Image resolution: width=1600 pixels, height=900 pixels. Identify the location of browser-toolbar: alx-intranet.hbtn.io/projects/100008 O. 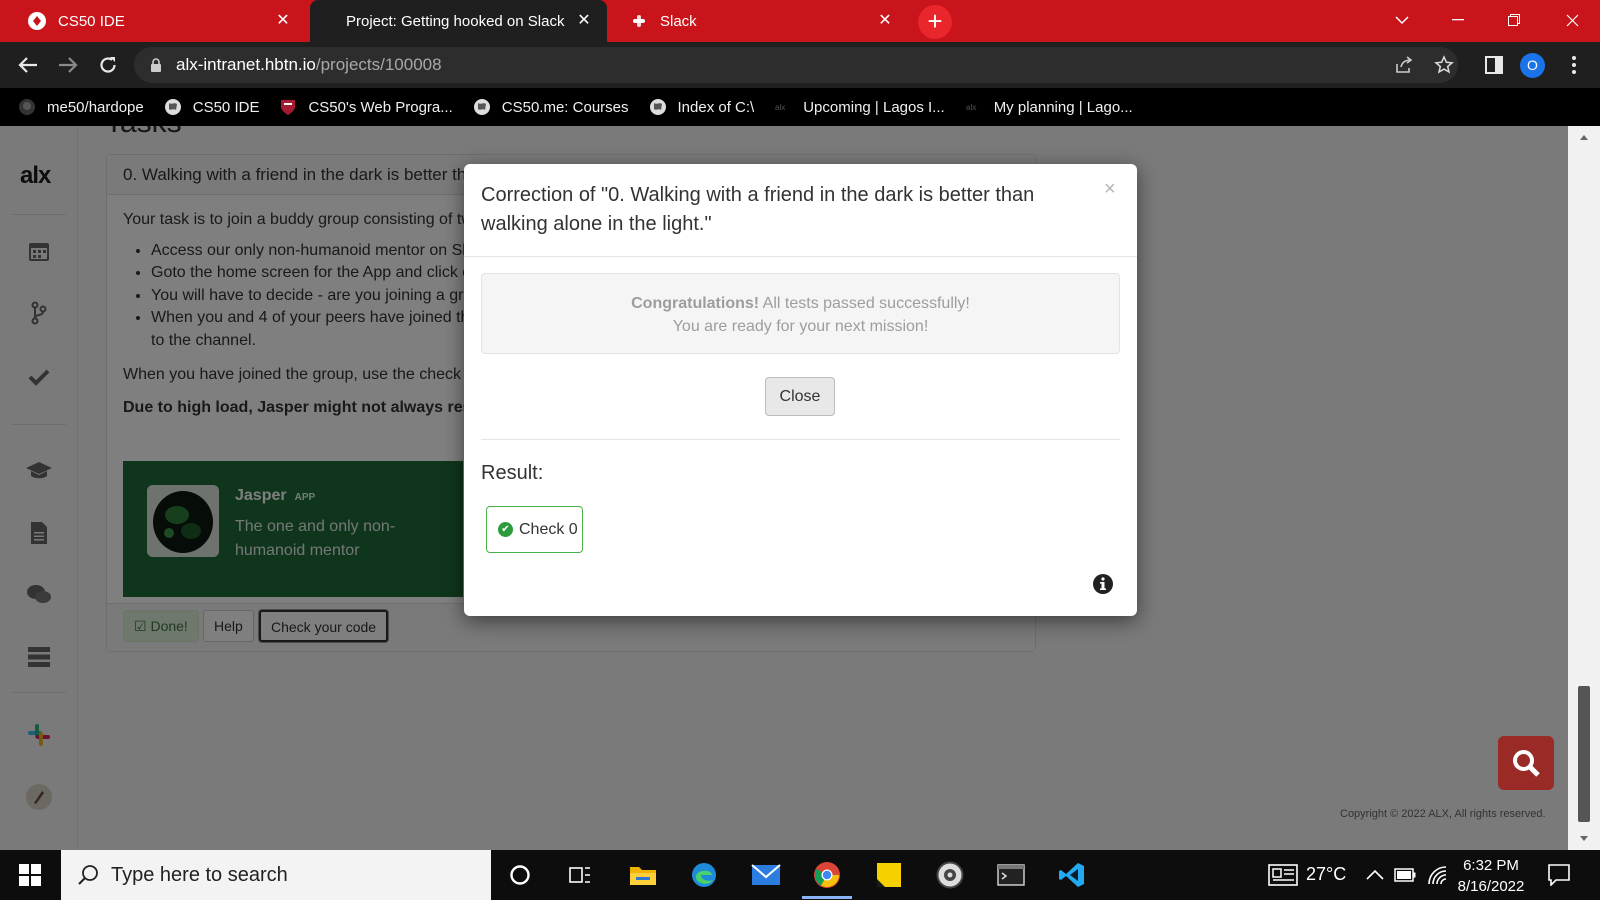
(800, 65).